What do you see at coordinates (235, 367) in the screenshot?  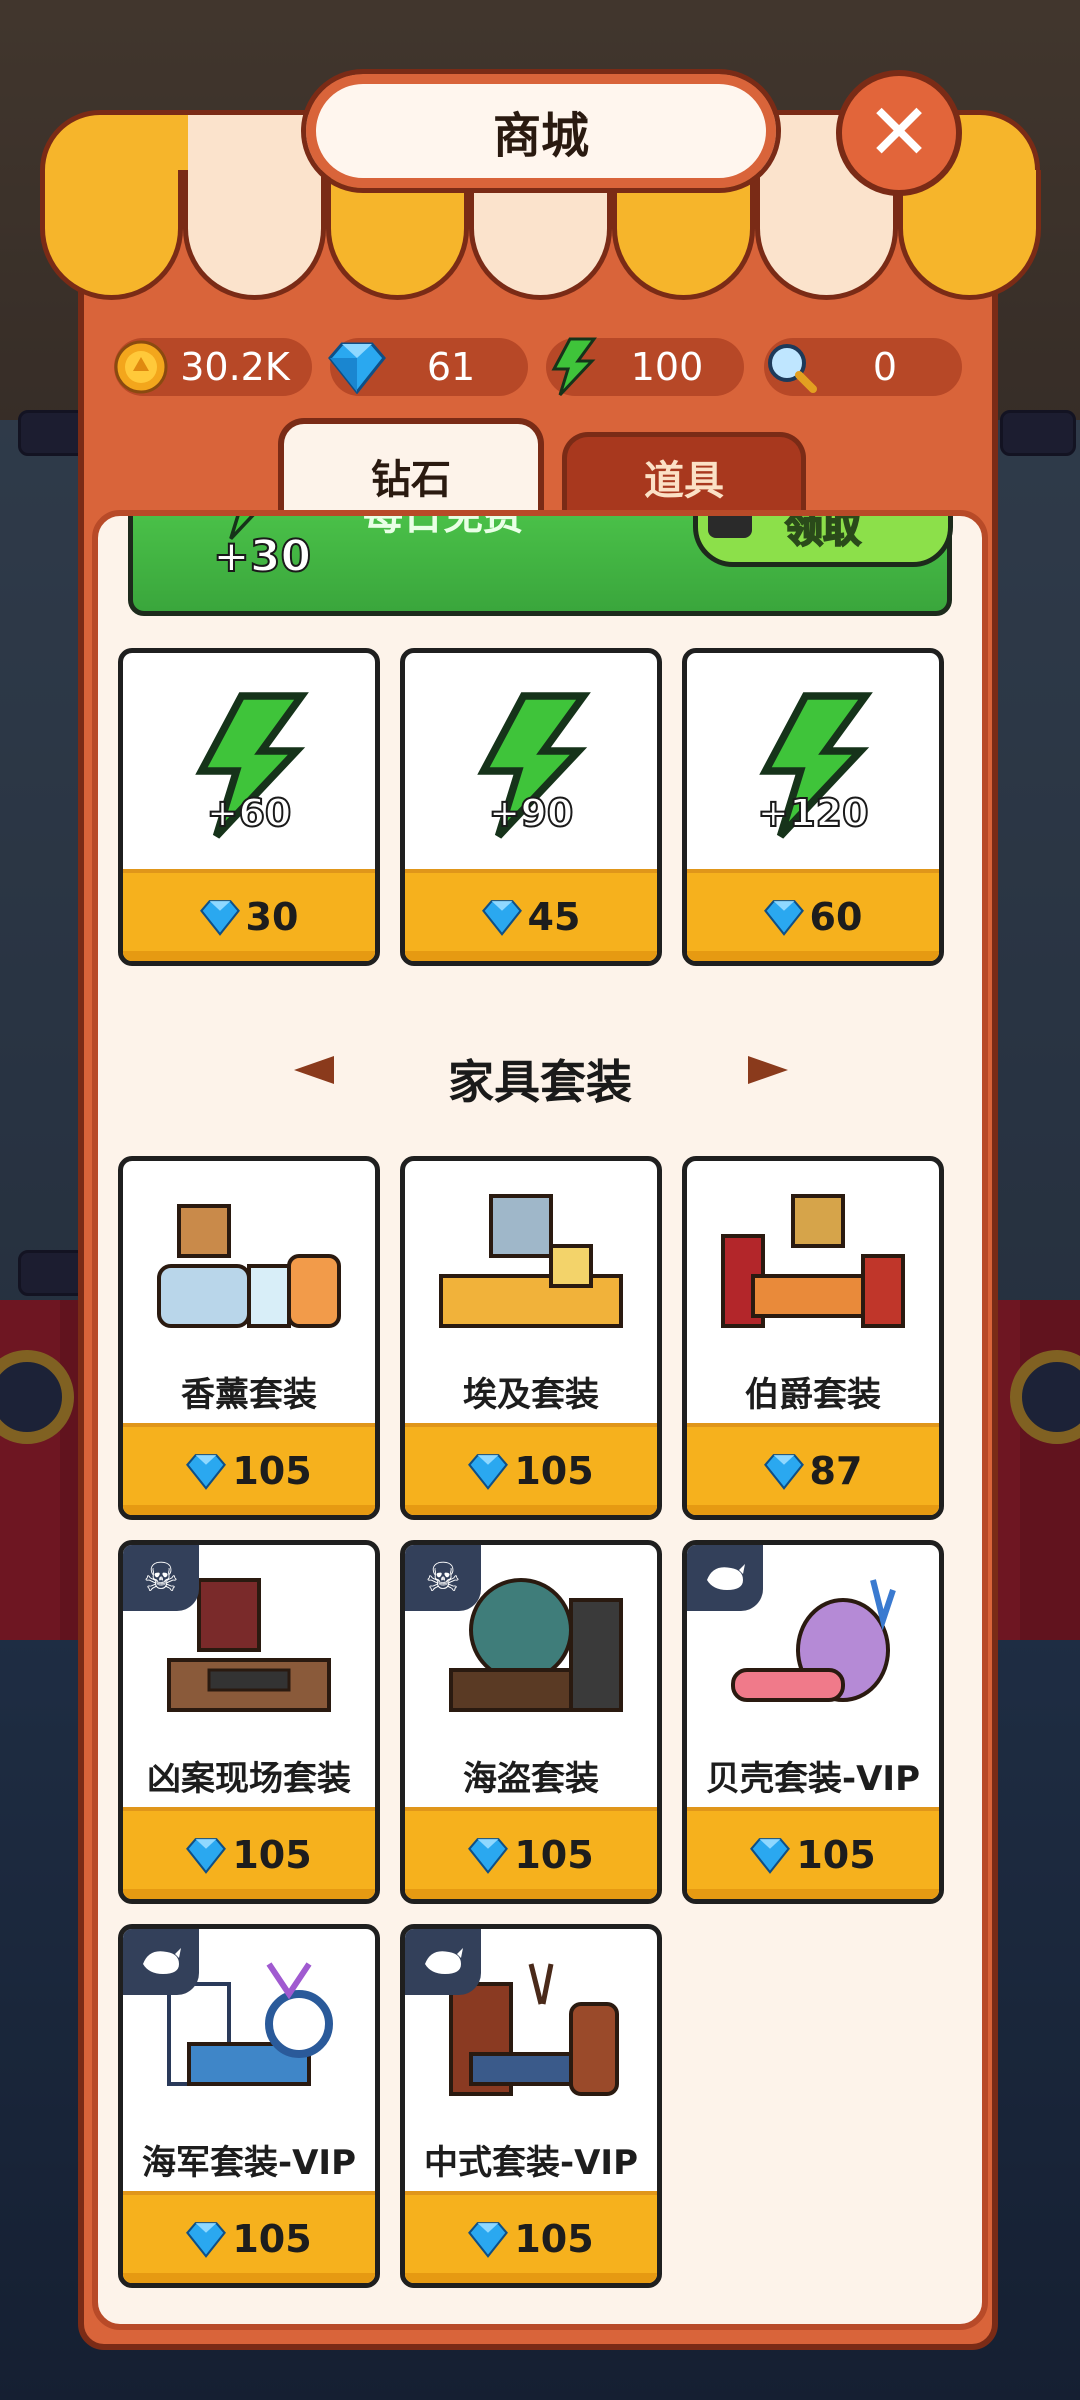 I see `coin-amount: 30.2K` at bounding box center [235, 367].